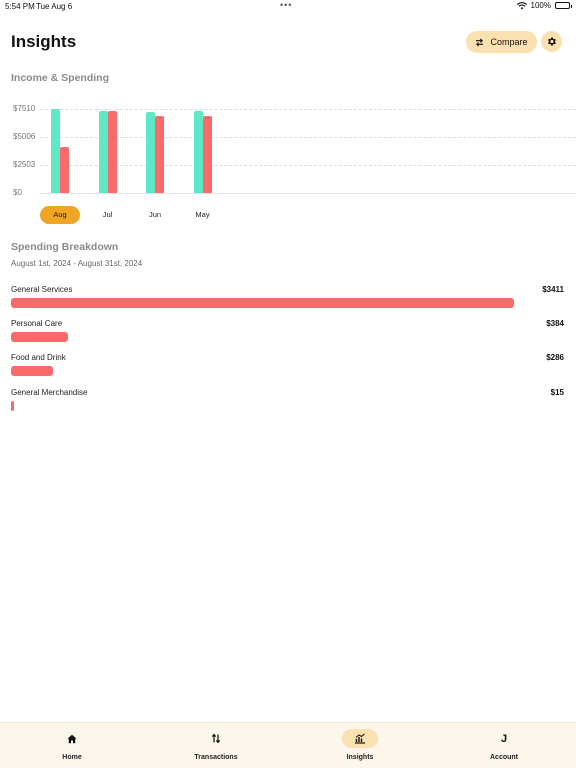 This screenshot has height=768, width=576. I want to click on category-row-food-and-drink: Food and Drink $286, so click(287, 368).